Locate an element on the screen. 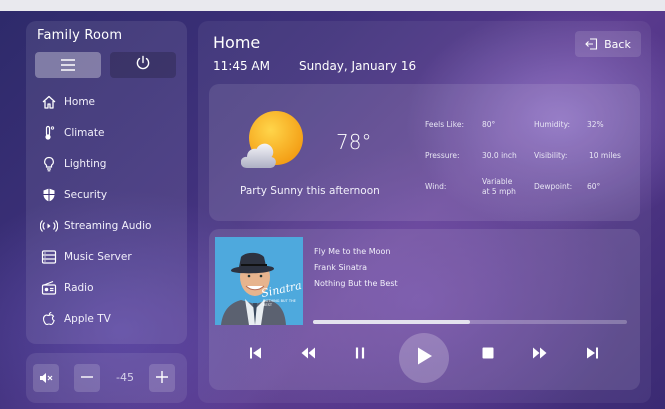 This screenshot has height=409, width=665. track-artist: Frank Sinatra is located at coordinates (341, 267).